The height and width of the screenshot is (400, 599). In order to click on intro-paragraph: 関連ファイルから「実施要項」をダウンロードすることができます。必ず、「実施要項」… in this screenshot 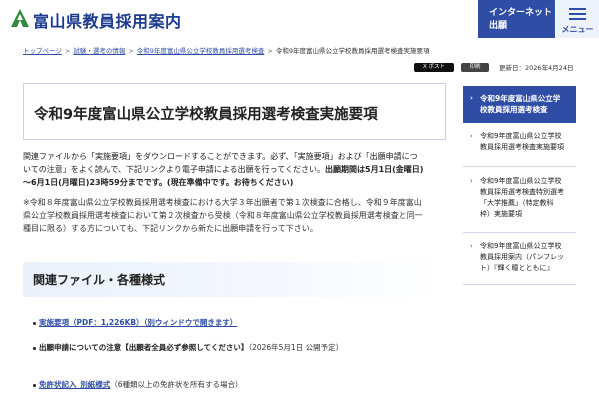, I will do `click(233, 169)`.